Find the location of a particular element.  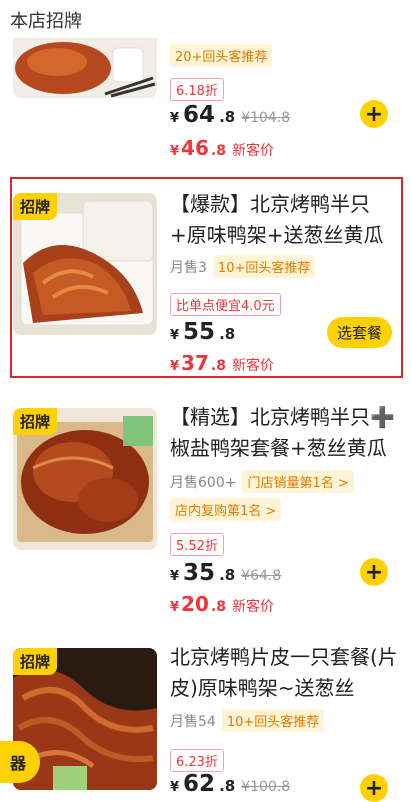

repurchase-rank-tag: 店内复购第1名 > is located at coordinates (226, 509).